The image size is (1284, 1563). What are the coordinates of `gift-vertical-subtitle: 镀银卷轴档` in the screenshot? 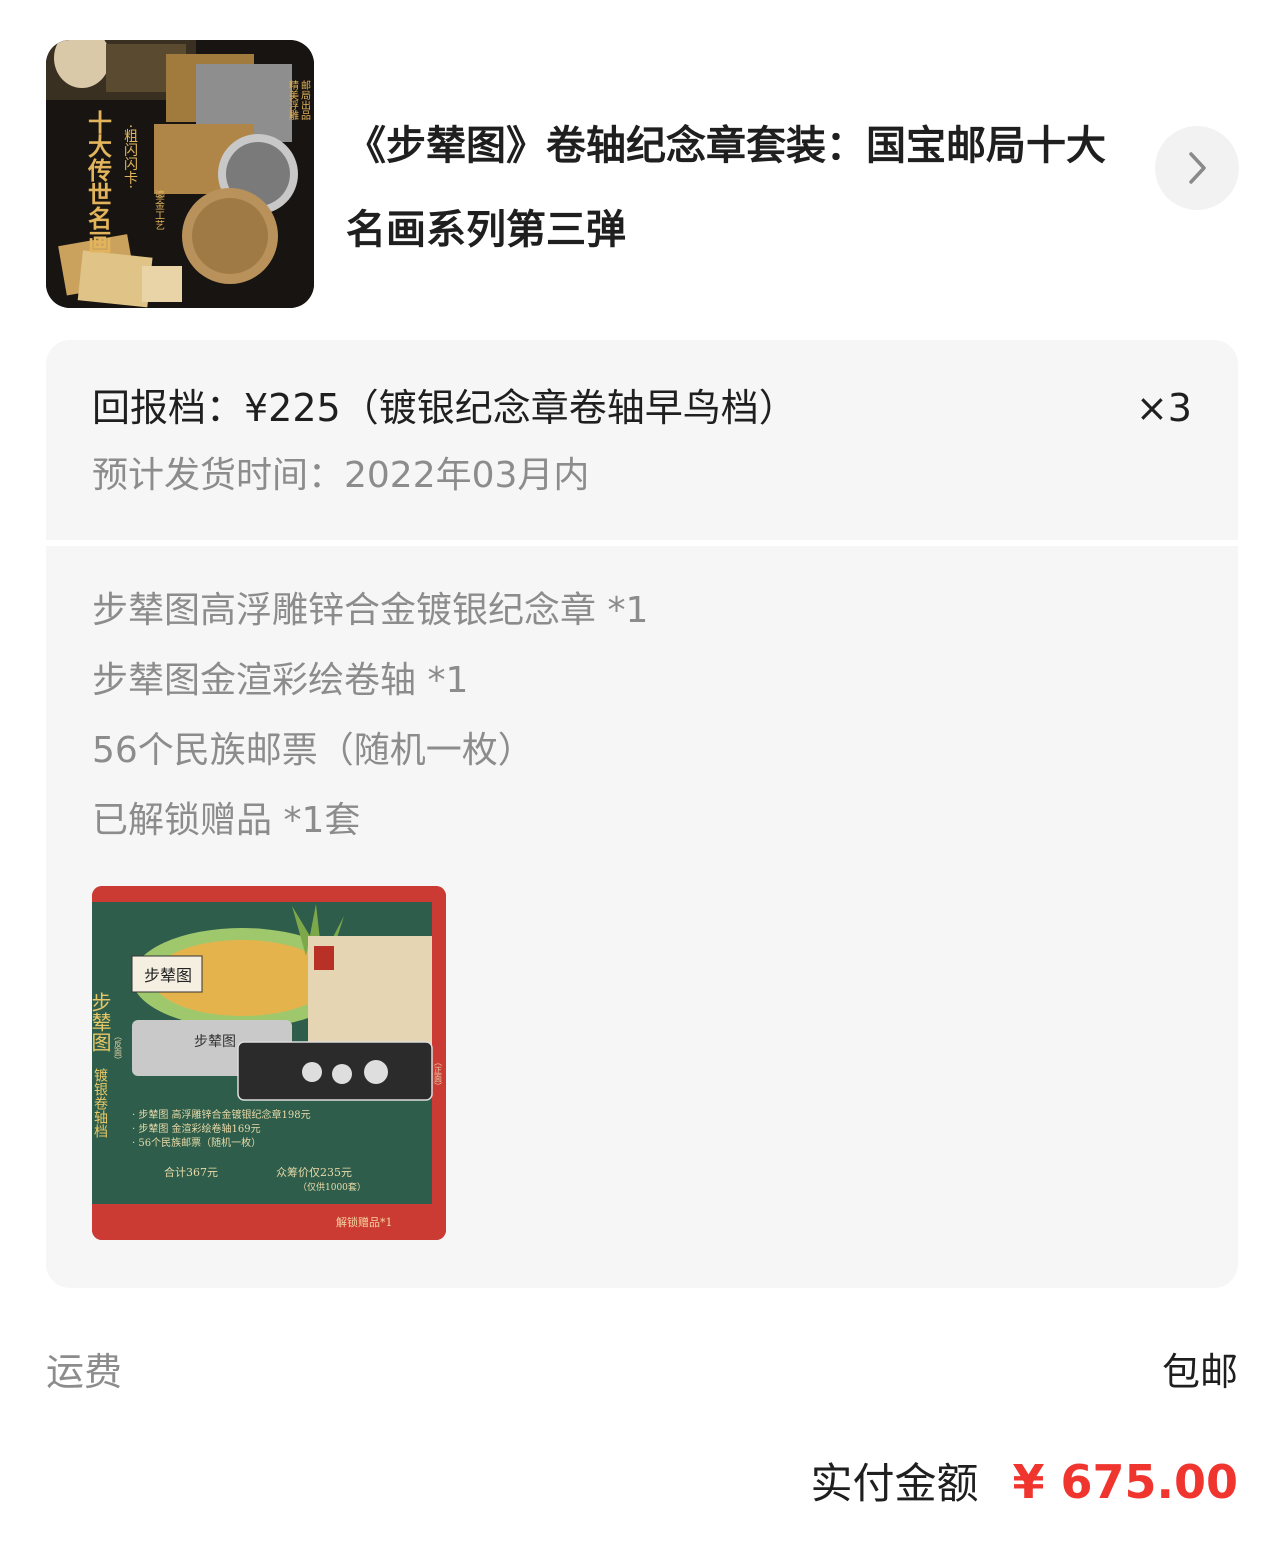 It's located at (100, 1102).